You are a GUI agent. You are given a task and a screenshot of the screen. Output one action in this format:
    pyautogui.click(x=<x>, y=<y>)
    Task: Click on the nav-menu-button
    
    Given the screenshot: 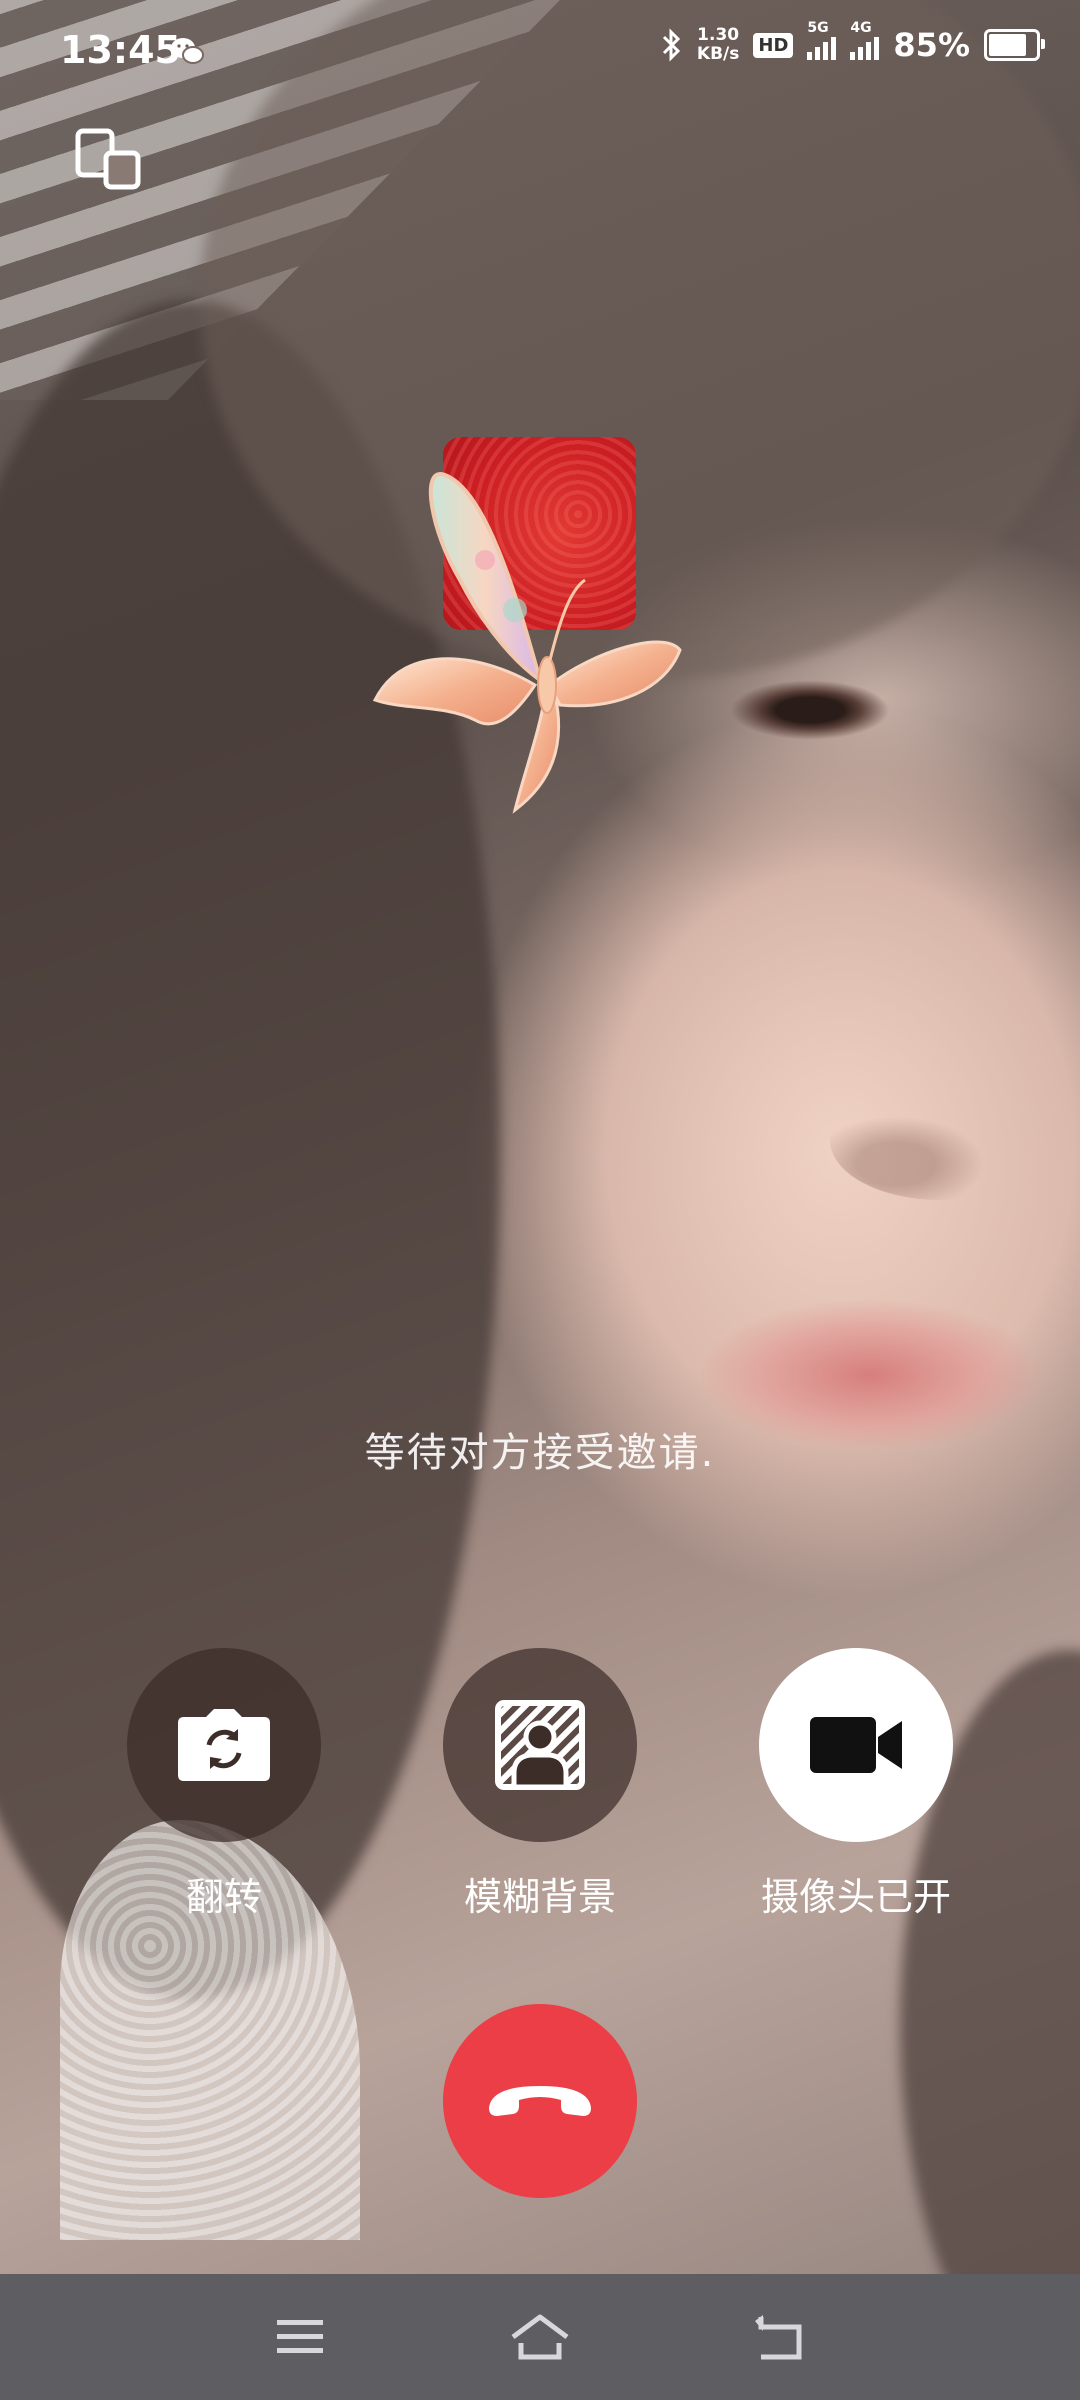 What is the action you would take?
    pyautogui.click(x=300, y=2337)
    